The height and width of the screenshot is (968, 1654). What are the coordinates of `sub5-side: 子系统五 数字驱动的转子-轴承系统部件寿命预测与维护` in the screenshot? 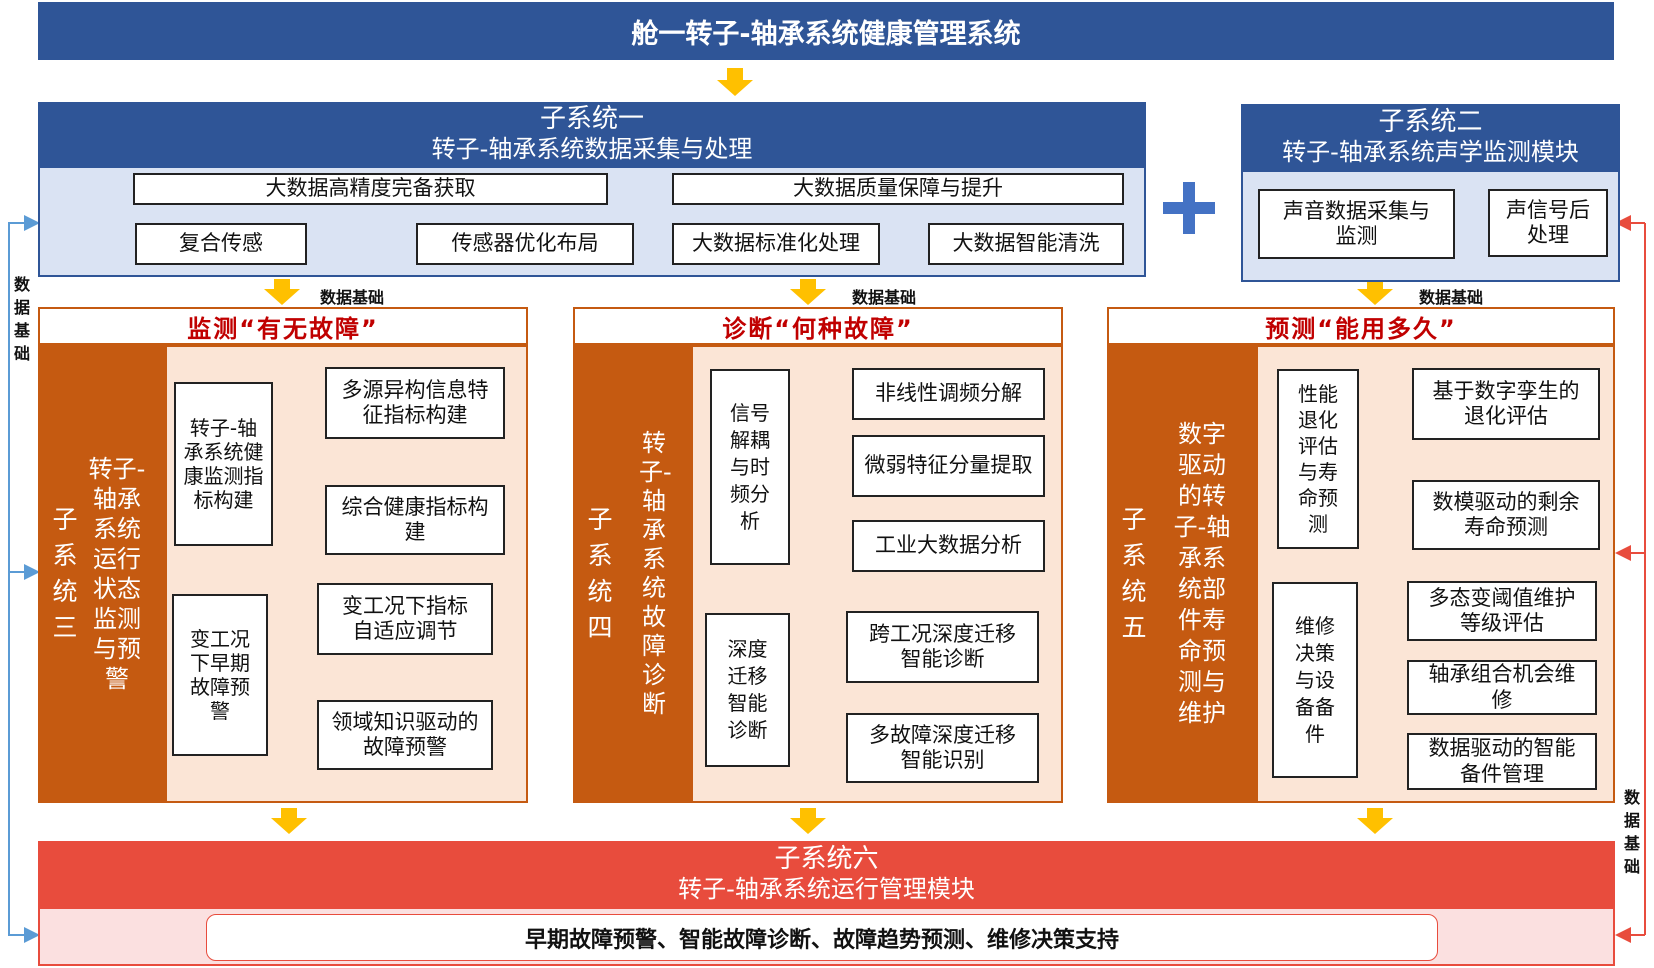 It's located at (1181, 574).